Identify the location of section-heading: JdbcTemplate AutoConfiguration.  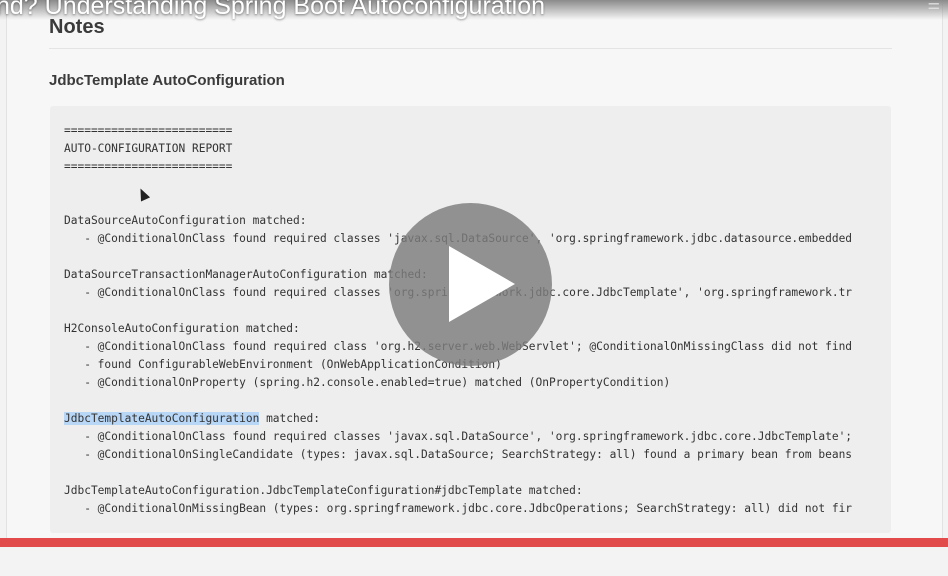
(167, 80).